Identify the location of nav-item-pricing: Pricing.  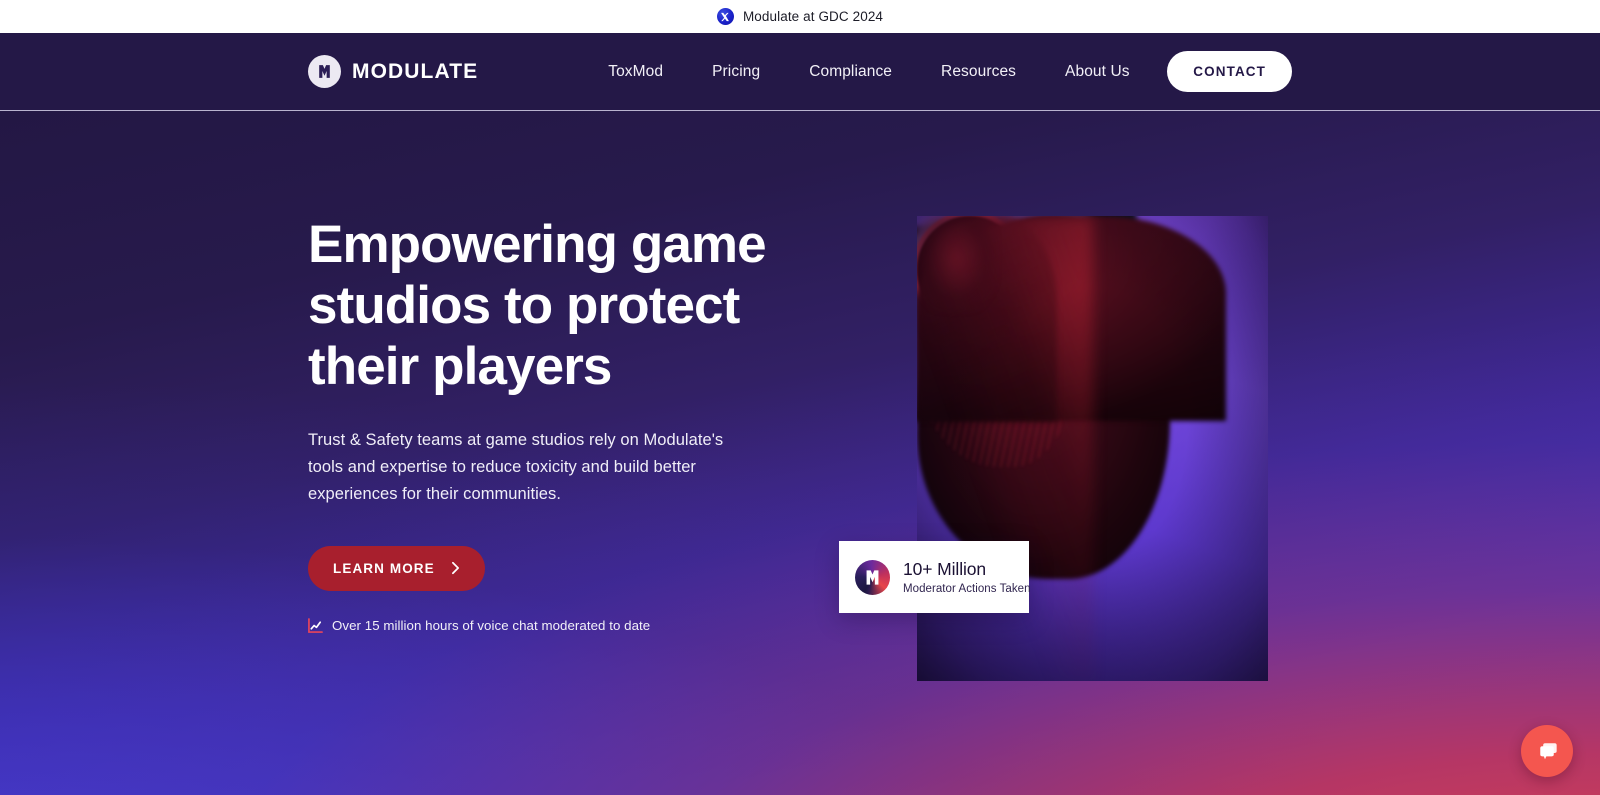
(736, 72).